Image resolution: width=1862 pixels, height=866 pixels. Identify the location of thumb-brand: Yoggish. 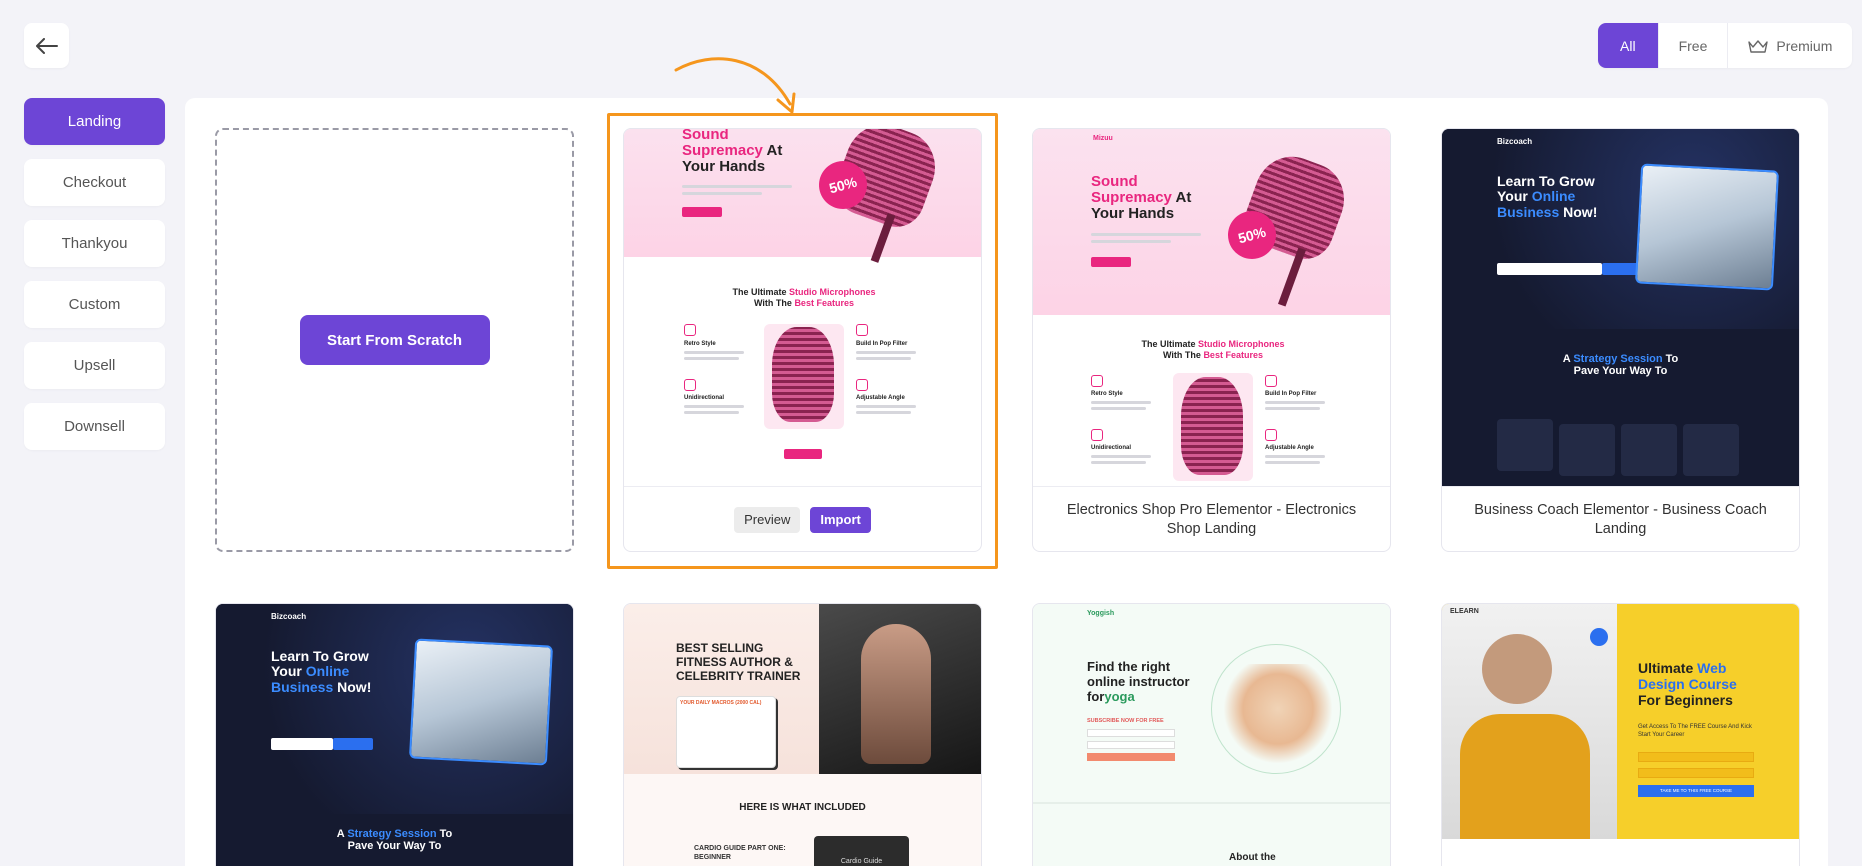
(1101, 613).